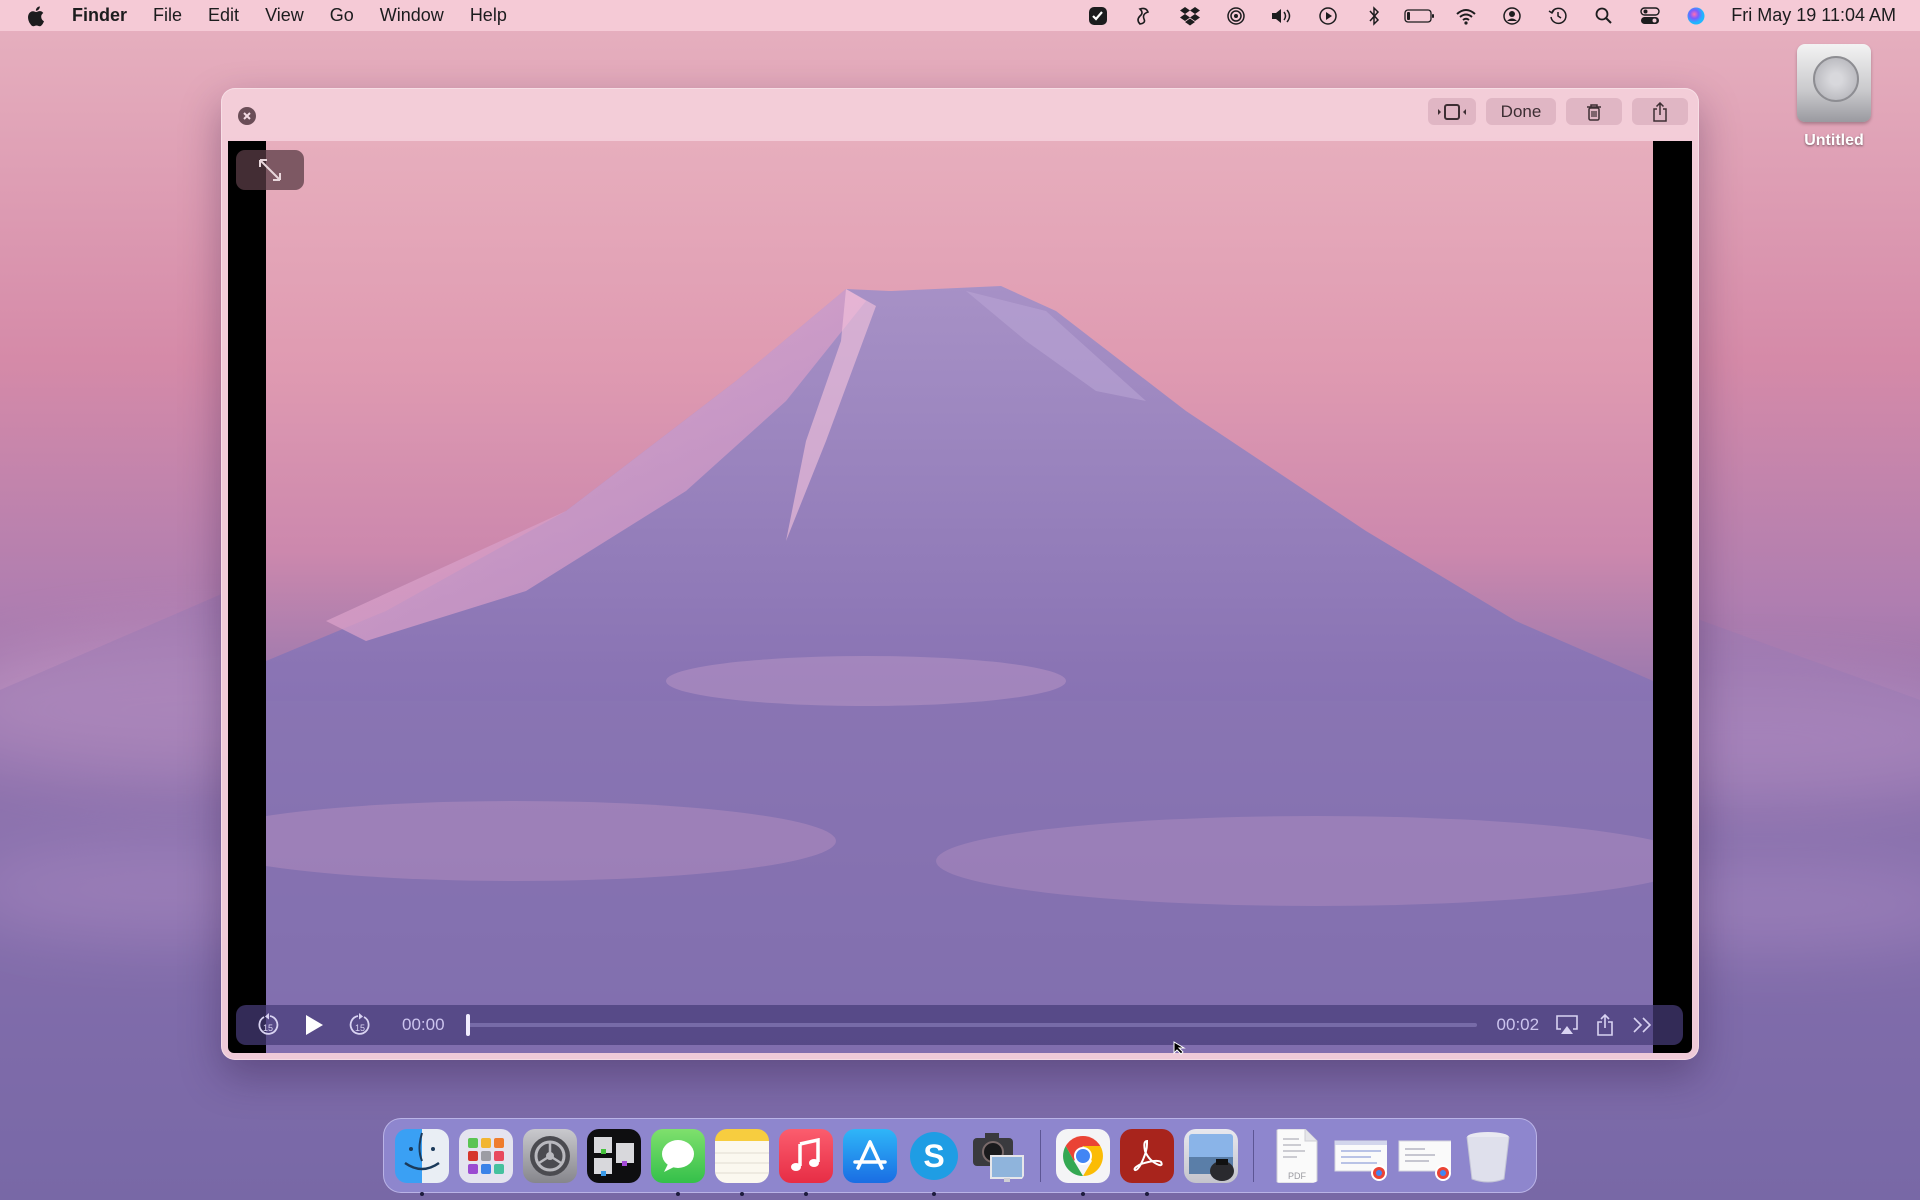 The width and height of the screenshot is (1920, 1200). What do you see at coordinates (1813, 15) in the screenshot?
I see `menu-bar-clock: Fri May 19 11:04 AM` at bounding box center [1813, 15].